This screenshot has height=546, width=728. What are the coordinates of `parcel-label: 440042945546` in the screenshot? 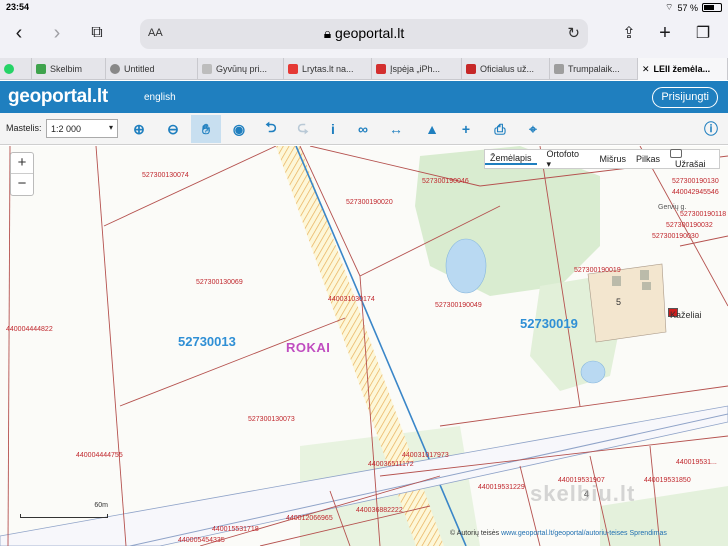 It's located at (695, 192).